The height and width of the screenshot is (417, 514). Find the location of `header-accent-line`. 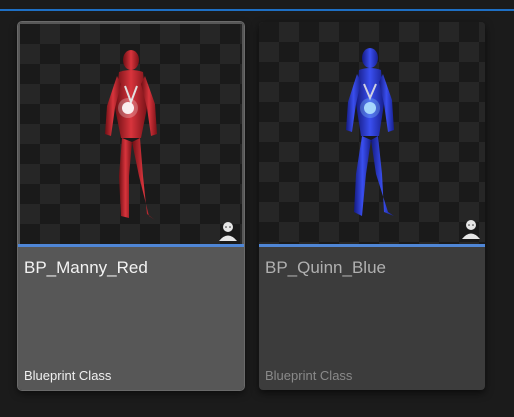

header-accent-line is located at coordinates (257, 10).